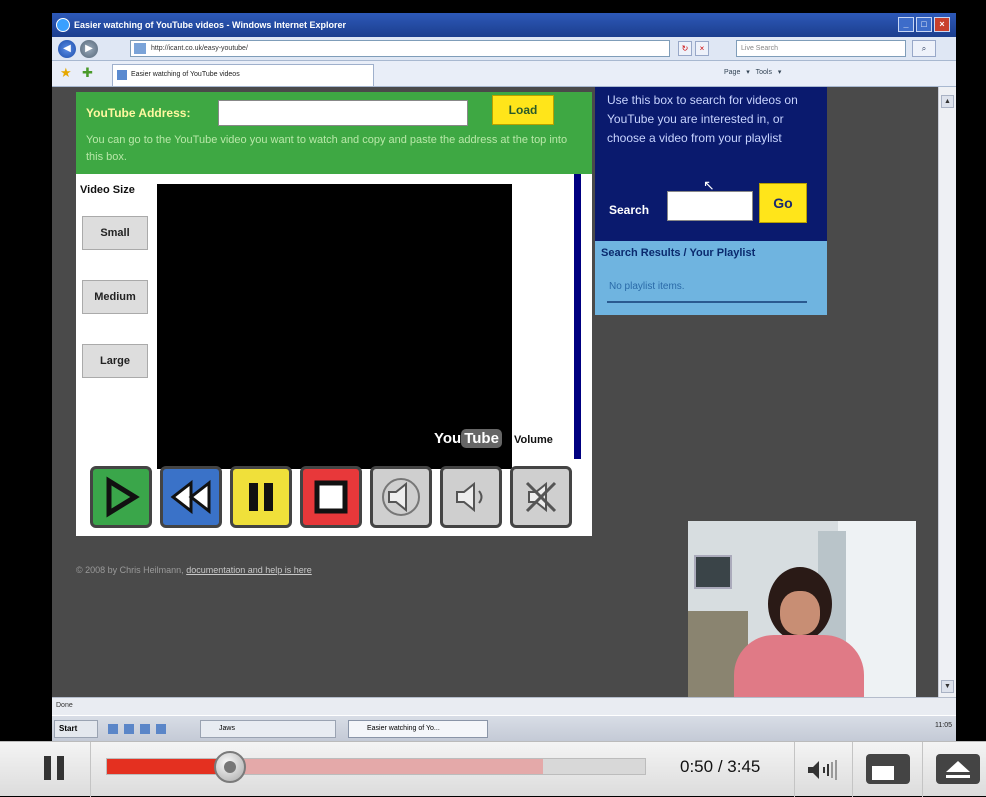  Describe the element at coordinates (713, 572) in the screenshot. I see `webcam-monitor` at that location.